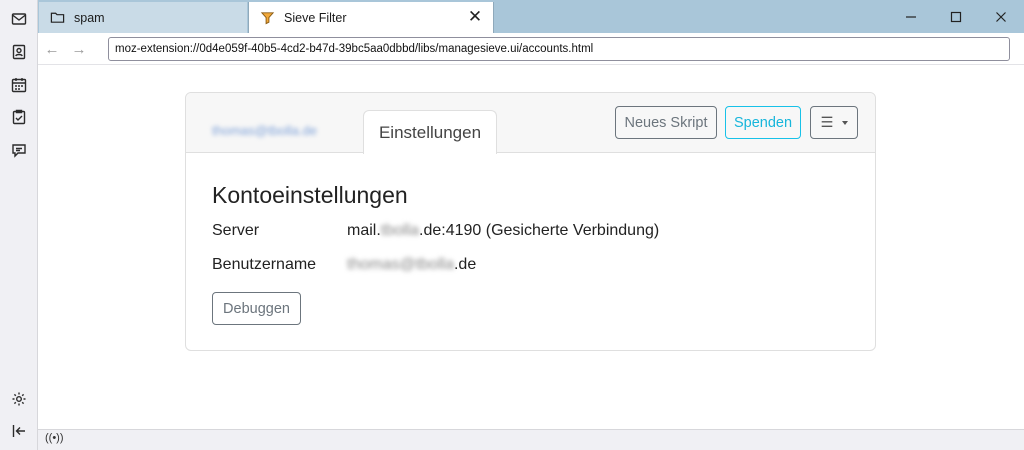 The width and height of the screenshot is (1024, 450). I want to click on settings-icon, so click(19, 399).